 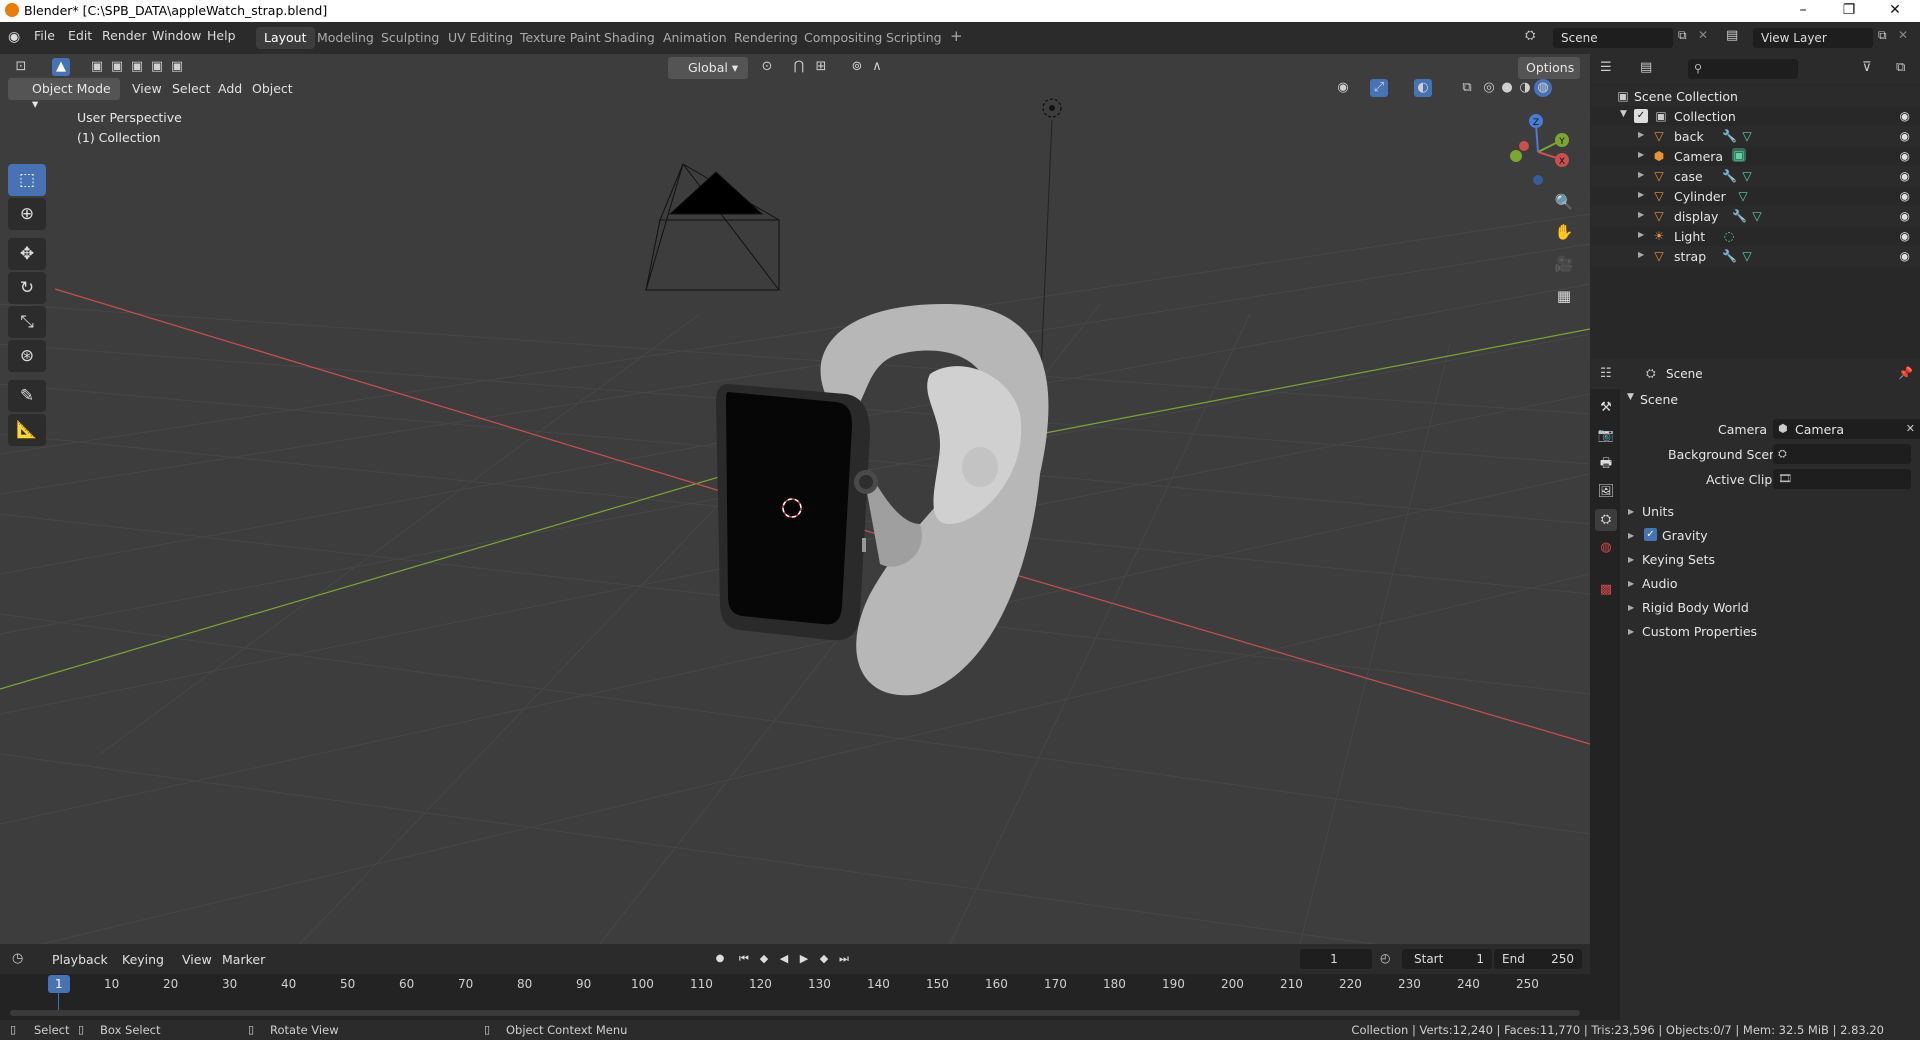 I want to click on rendered-shading-icon: ◍, so click(x=1543, y=88).